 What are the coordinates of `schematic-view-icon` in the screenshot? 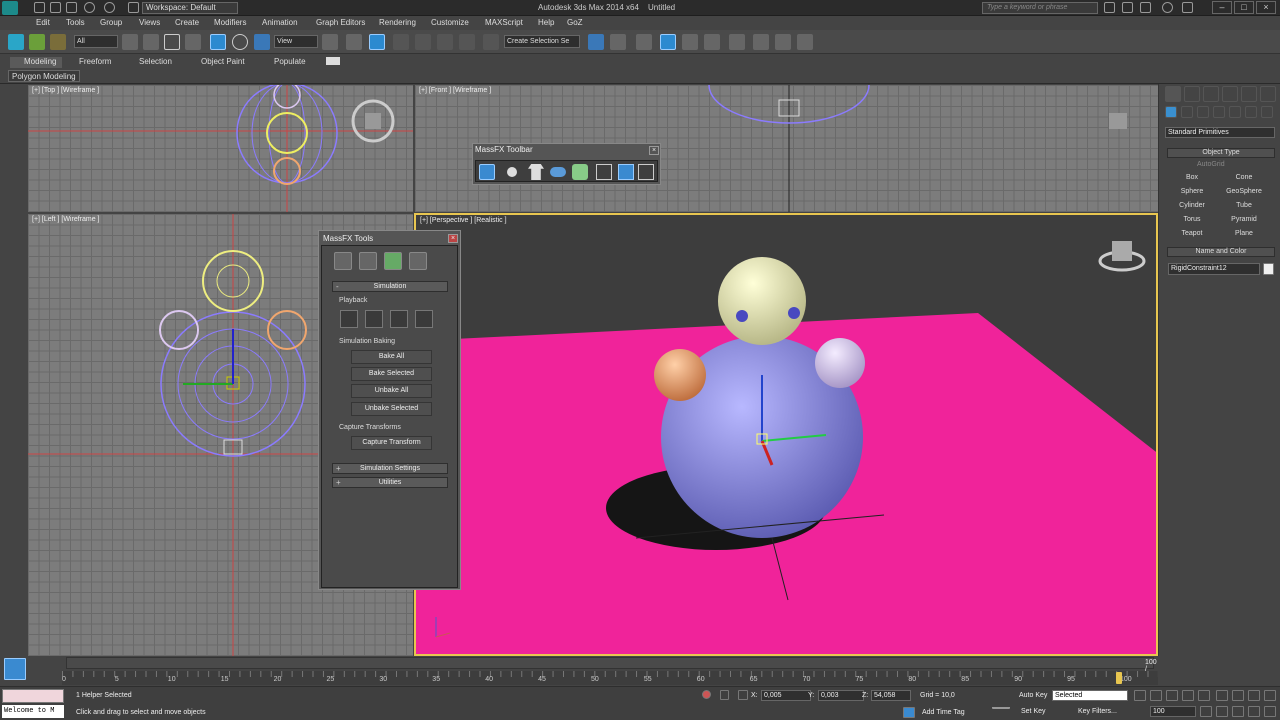 It's located at (712, 42).